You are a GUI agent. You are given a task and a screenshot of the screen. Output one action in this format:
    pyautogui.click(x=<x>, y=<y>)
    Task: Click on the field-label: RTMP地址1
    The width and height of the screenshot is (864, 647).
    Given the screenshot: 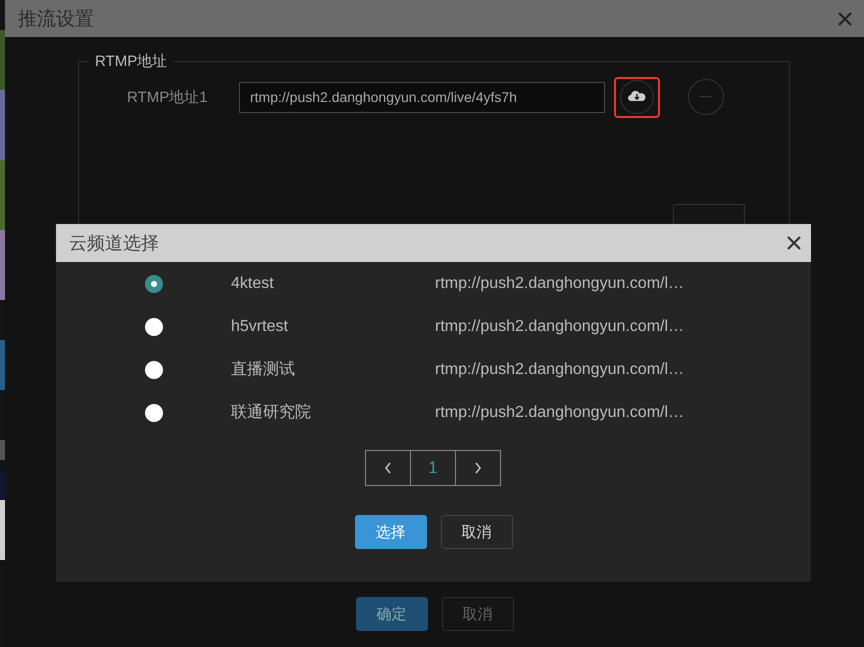 What is the action you would take?
    pyautogui.click(x=168, y=97)
    